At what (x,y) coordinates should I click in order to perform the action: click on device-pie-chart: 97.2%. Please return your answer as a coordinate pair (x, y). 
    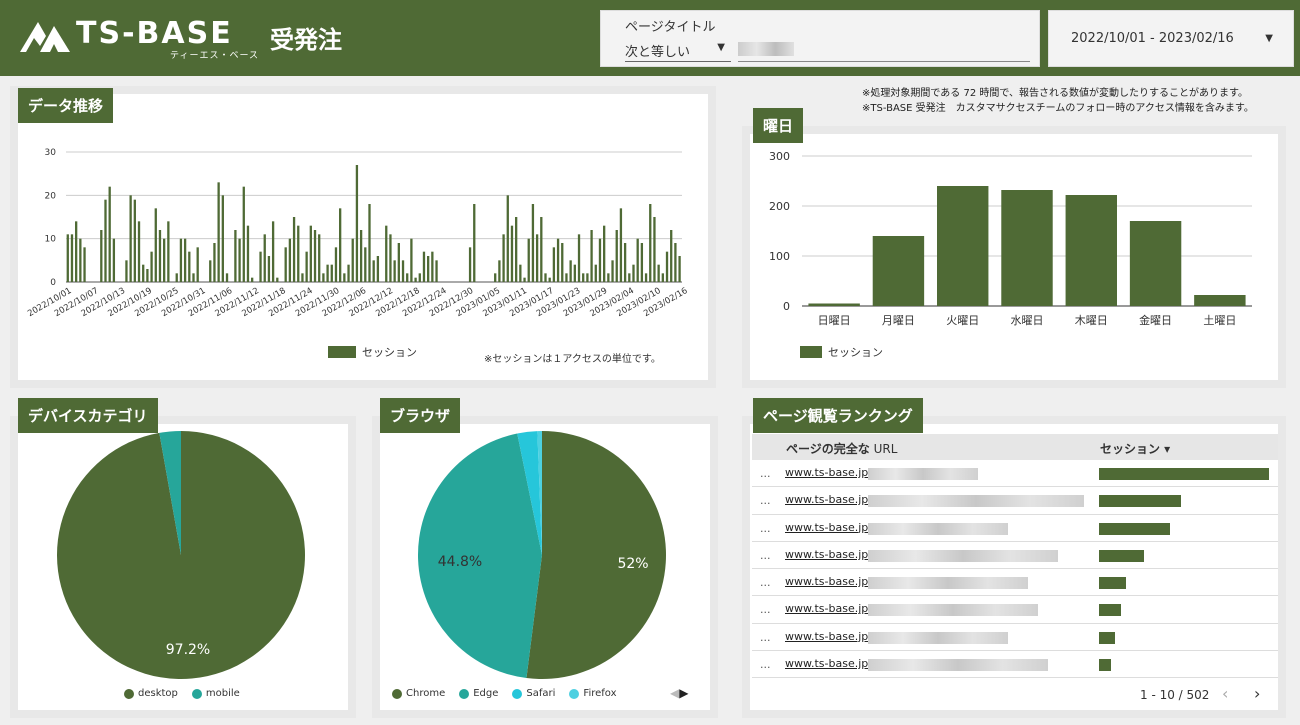
    Looking at the image, I should click on (180, 555).